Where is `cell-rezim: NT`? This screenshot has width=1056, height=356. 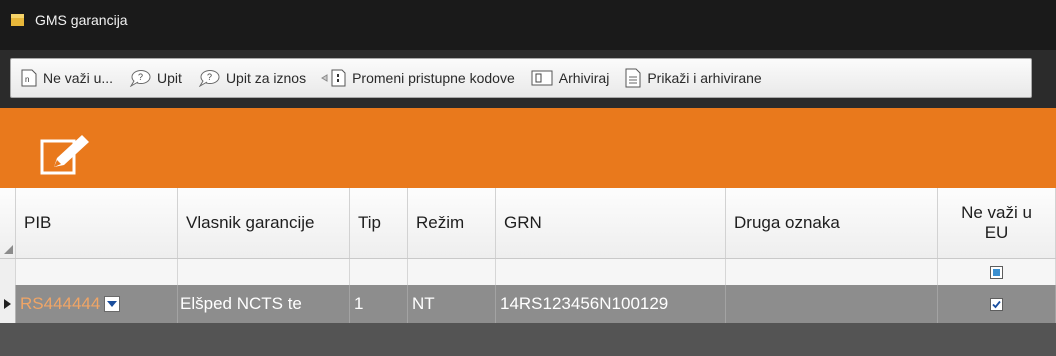 cell-rezim: NT is located at coordinates (452, 304).